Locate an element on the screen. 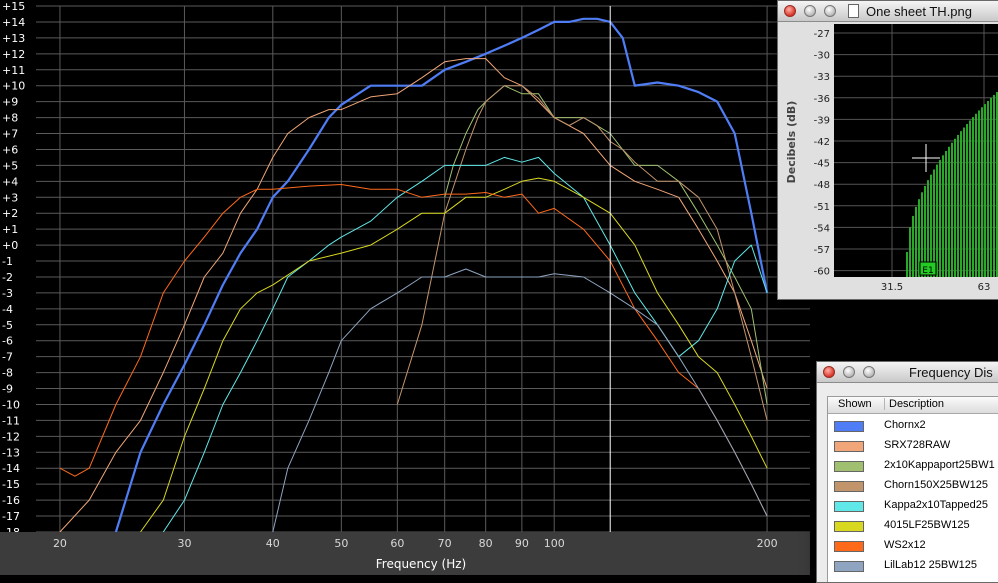  spectrum-y-tick: -54 is located at coordinates (822, 228).